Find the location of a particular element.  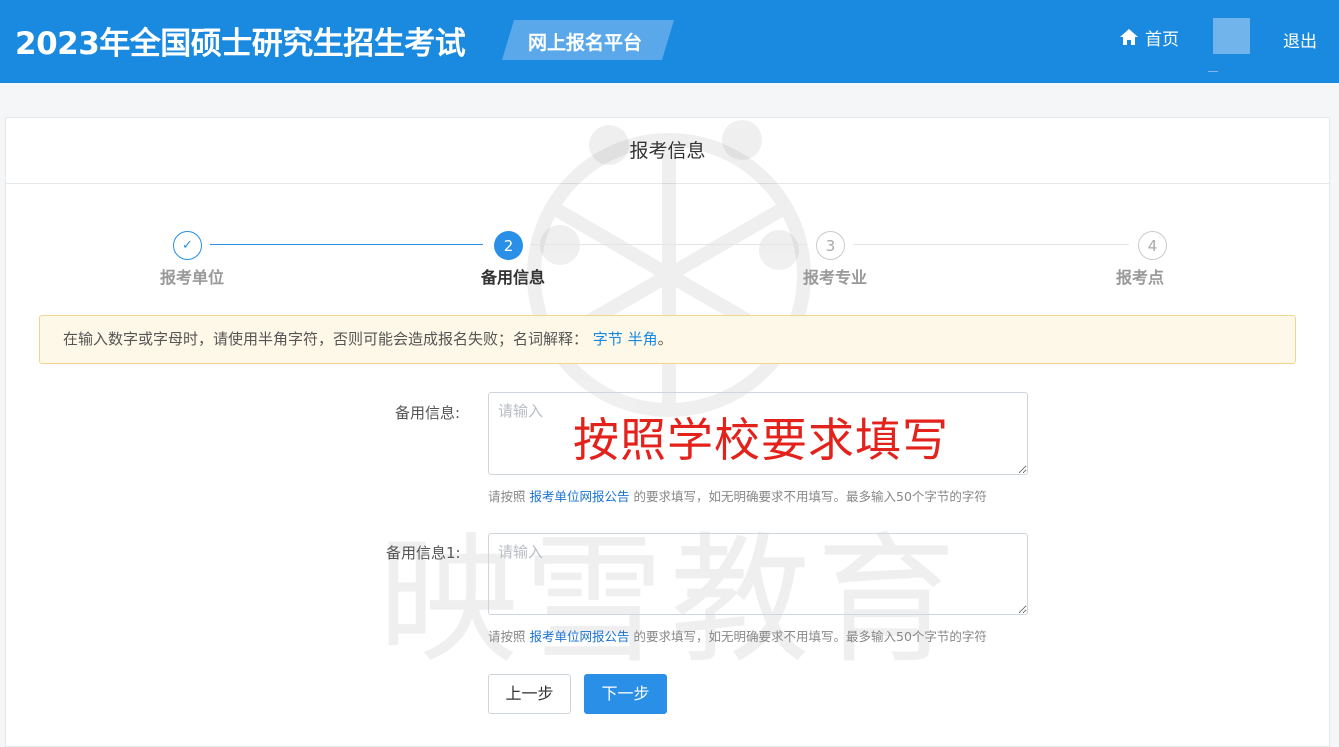

home-icon is located at coordinates (1129, 37).